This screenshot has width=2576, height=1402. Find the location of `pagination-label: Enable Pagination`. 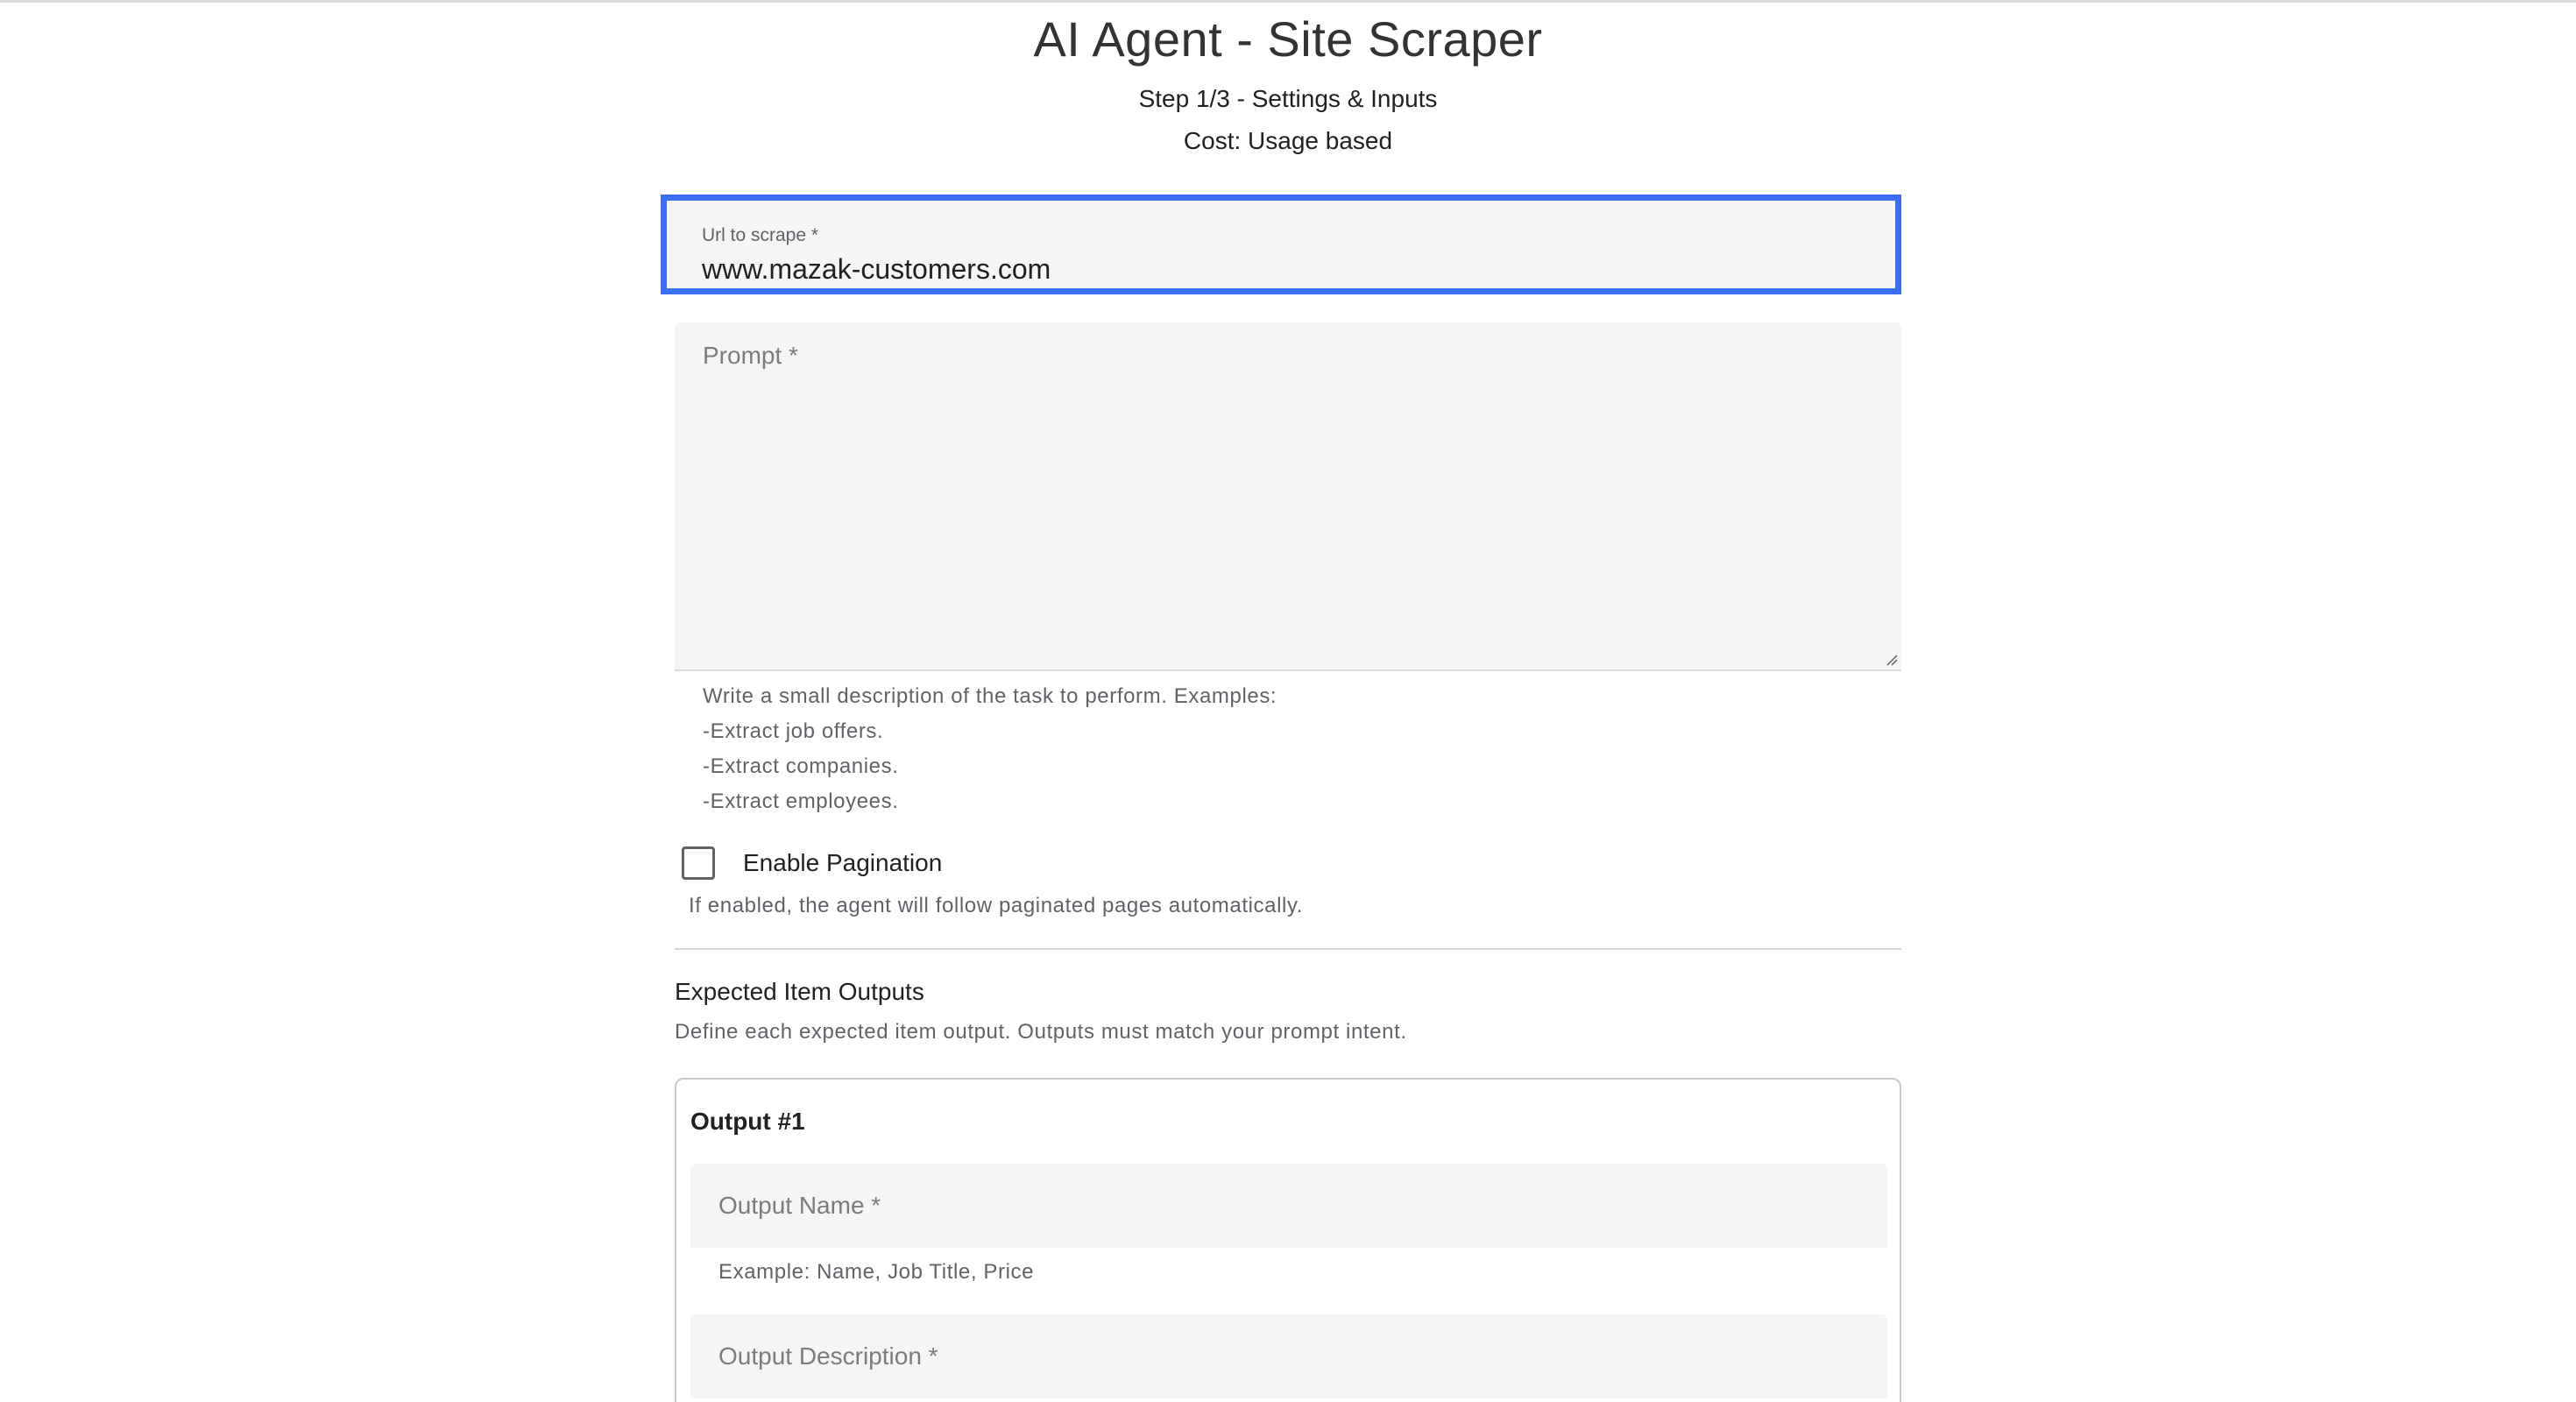

pagination-label: Enable Pagination is located at coordinates (842, 863).